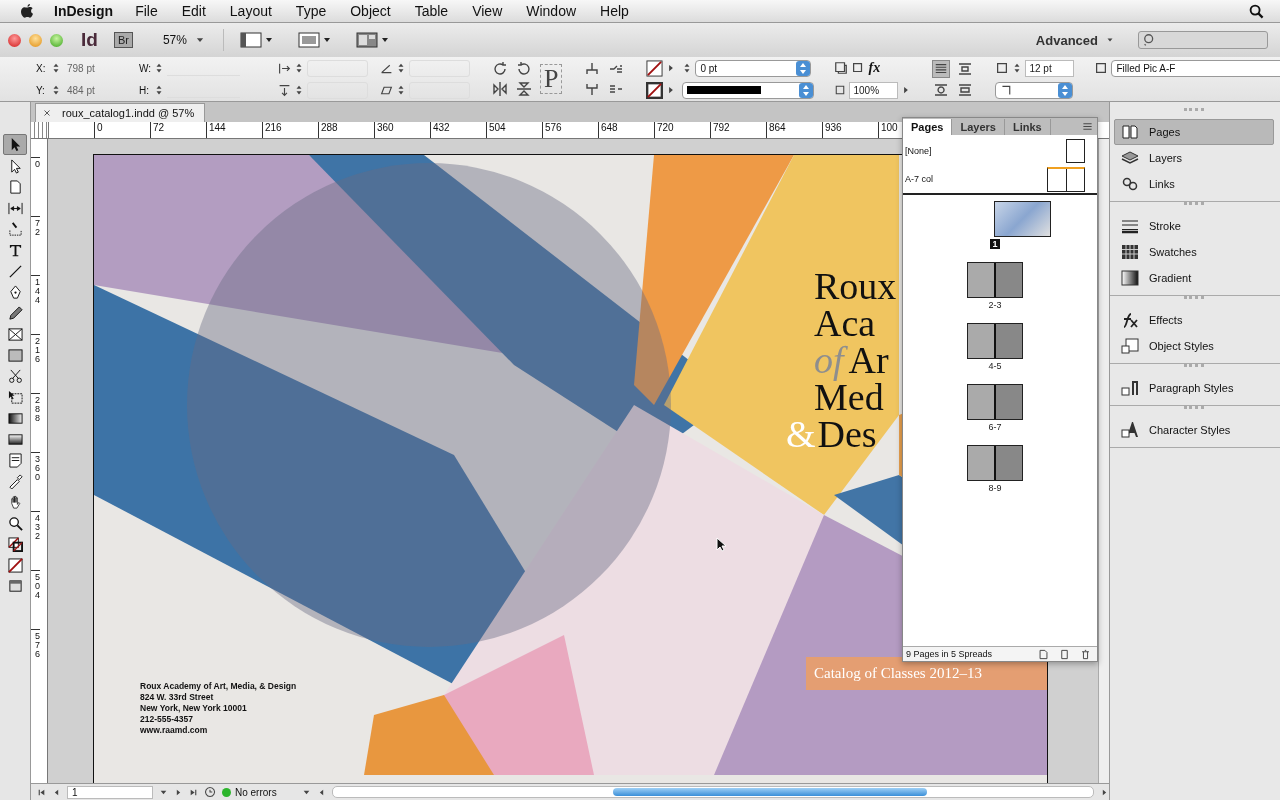 The height and width of the screenshot is (800, 1280). What do you see at coordinates (1194, 430) in the screenshot?
I see `panel-button: Character Styles` at bounding box center [1194, 430].